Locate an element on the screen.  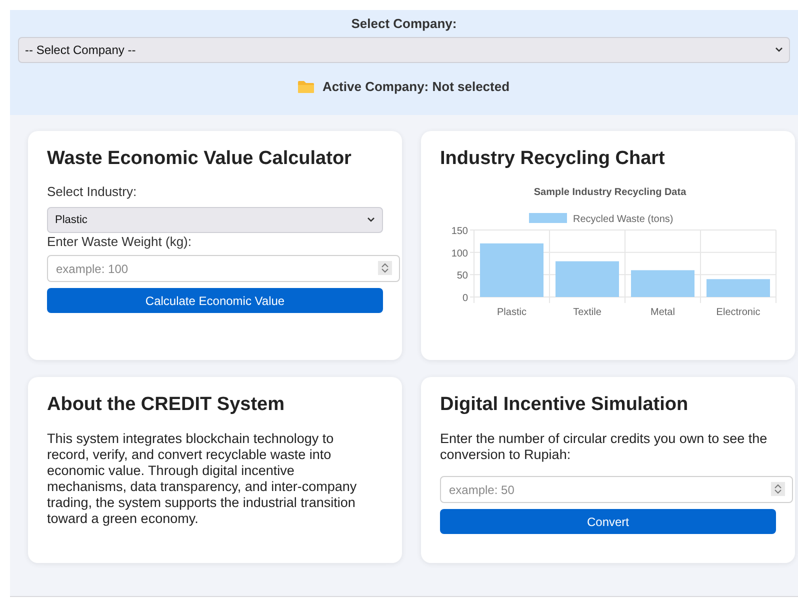
axis-category-label: Electronic is located at coordinates (738, 312).